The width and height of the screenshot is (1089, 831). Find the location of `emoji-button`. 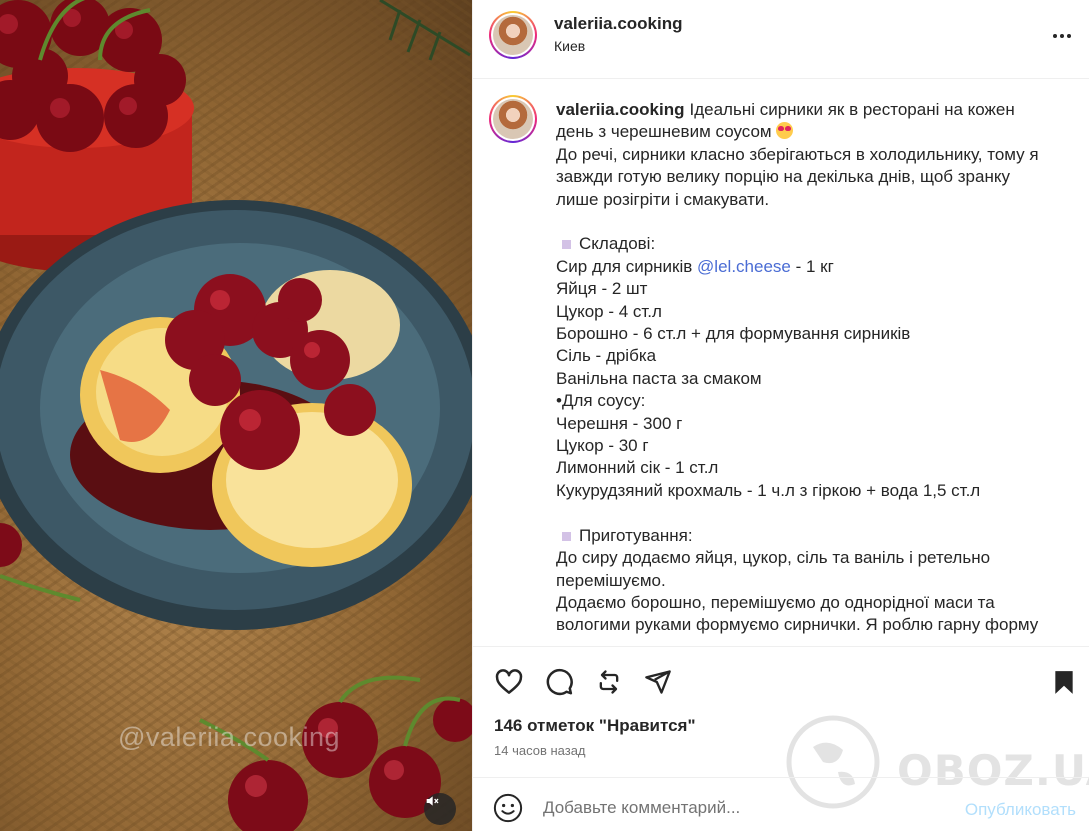

emoji-button is located at coordinates (508, 808).